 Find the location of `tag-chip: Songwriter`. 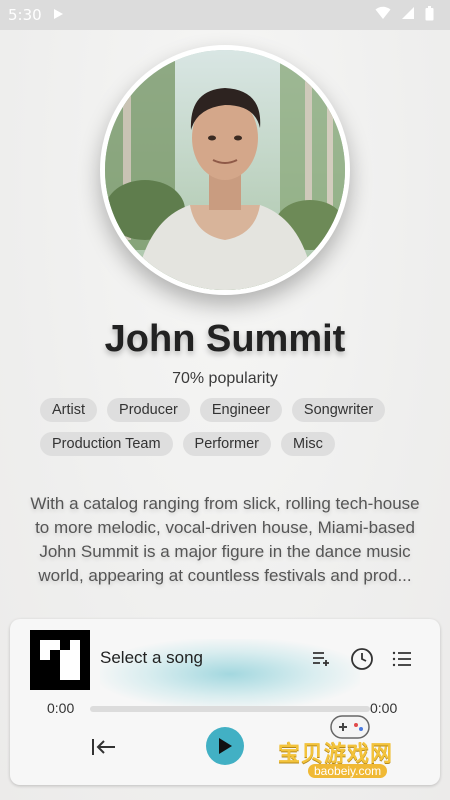

tag-chip: Songwriter is located at coordinates (338, 410).